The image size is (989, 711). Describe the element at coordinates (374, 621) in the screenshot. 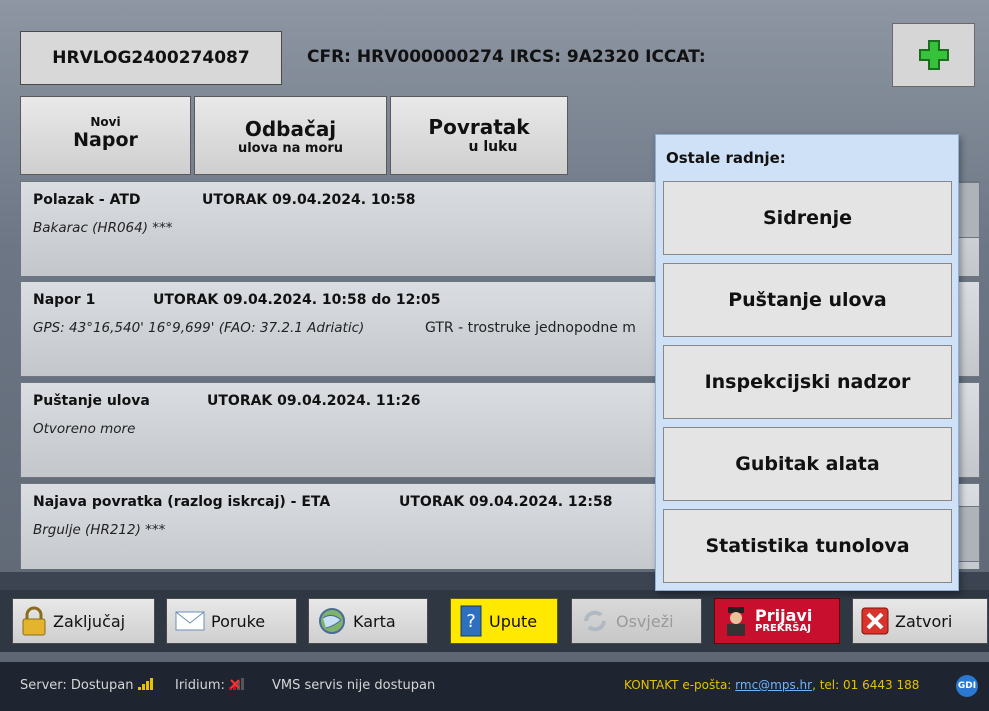

I see `map-label: Karta` at that location.